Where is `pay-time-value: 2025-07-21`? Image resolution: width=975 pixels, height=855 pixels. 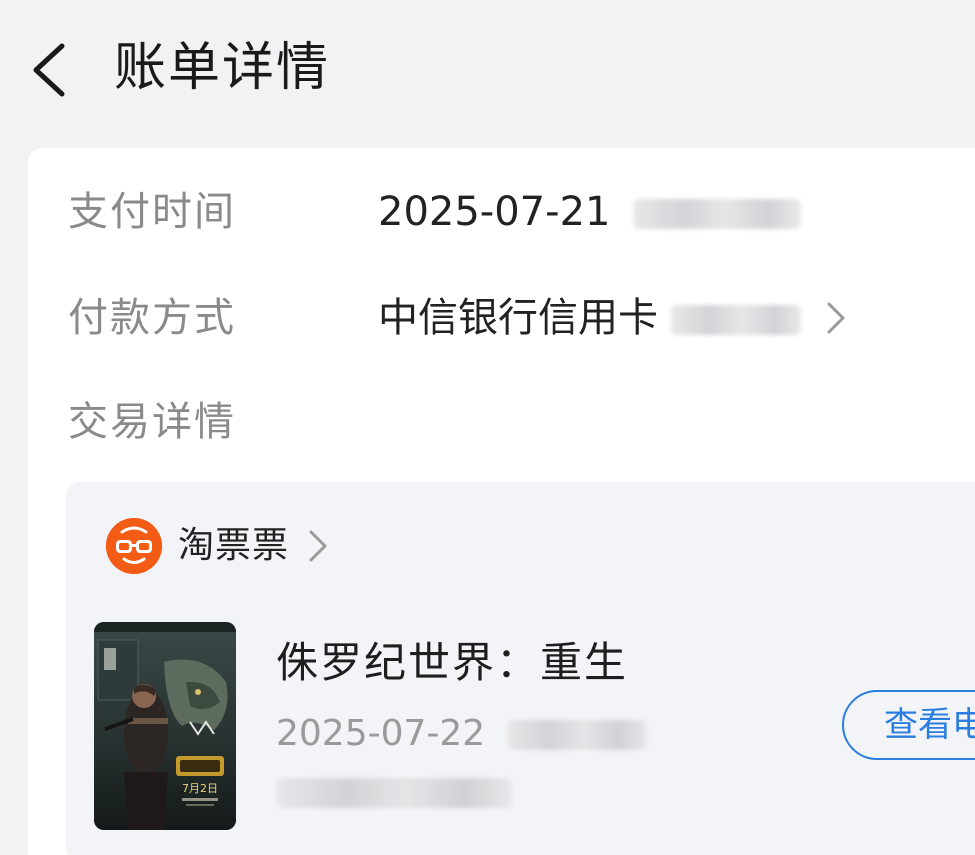
pay-time-value: 2025-07-21 is located at coordinates (590, 212).